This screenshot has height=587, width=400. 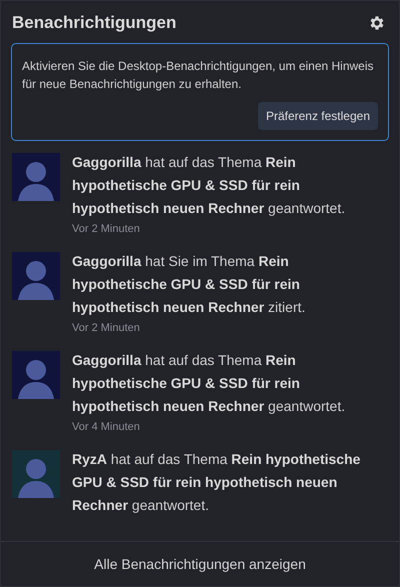 I want to click on preference-button: Präferenz festlegen, so click(x=318, y=116).